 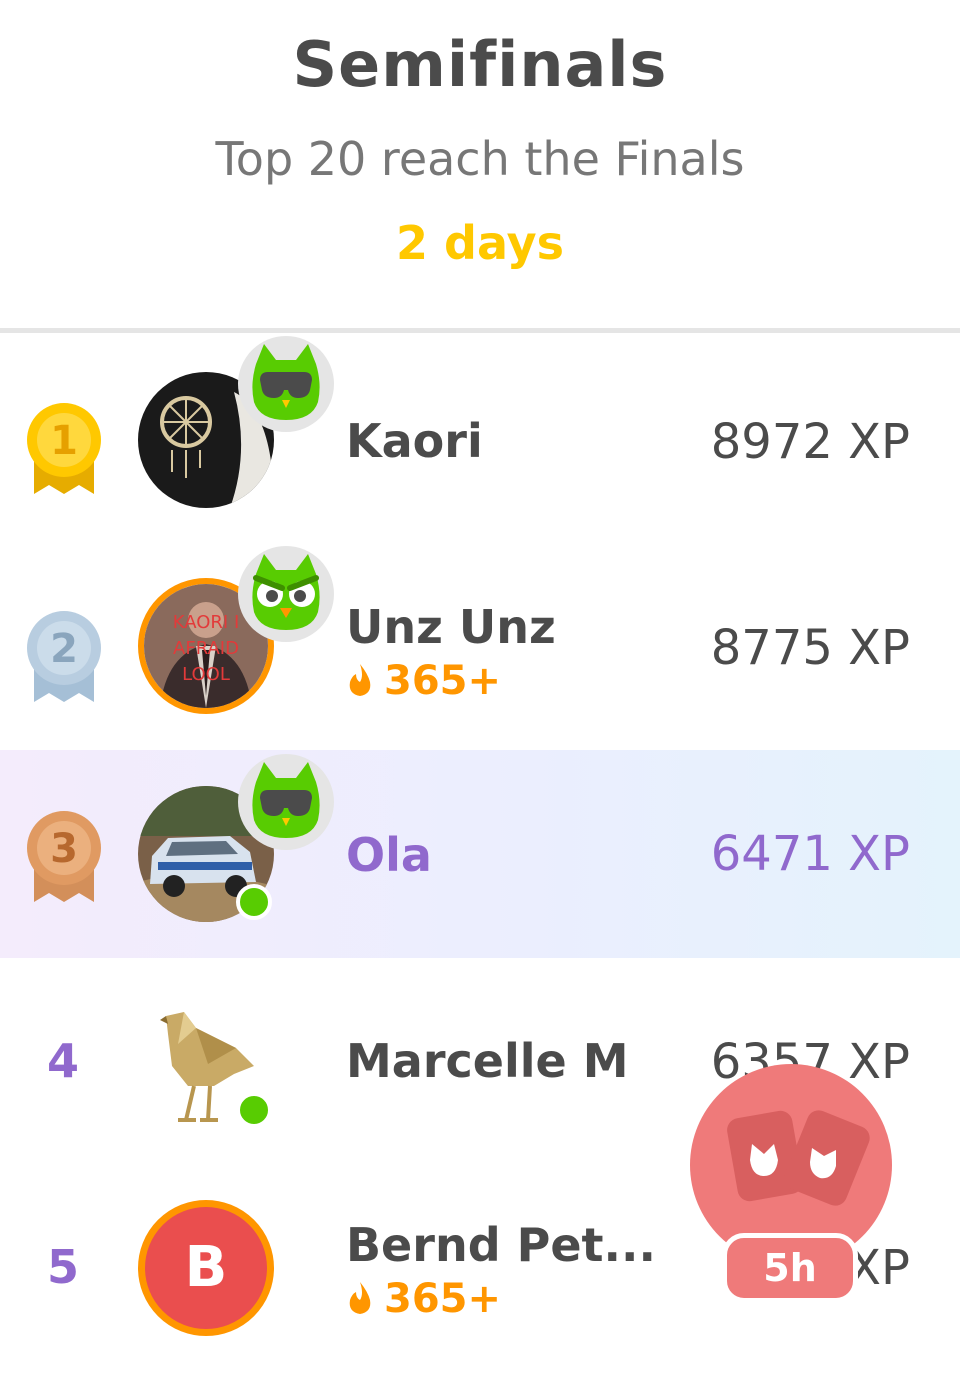 I want to click on silver-medal-icon: 2, so click(x=64, y=658).